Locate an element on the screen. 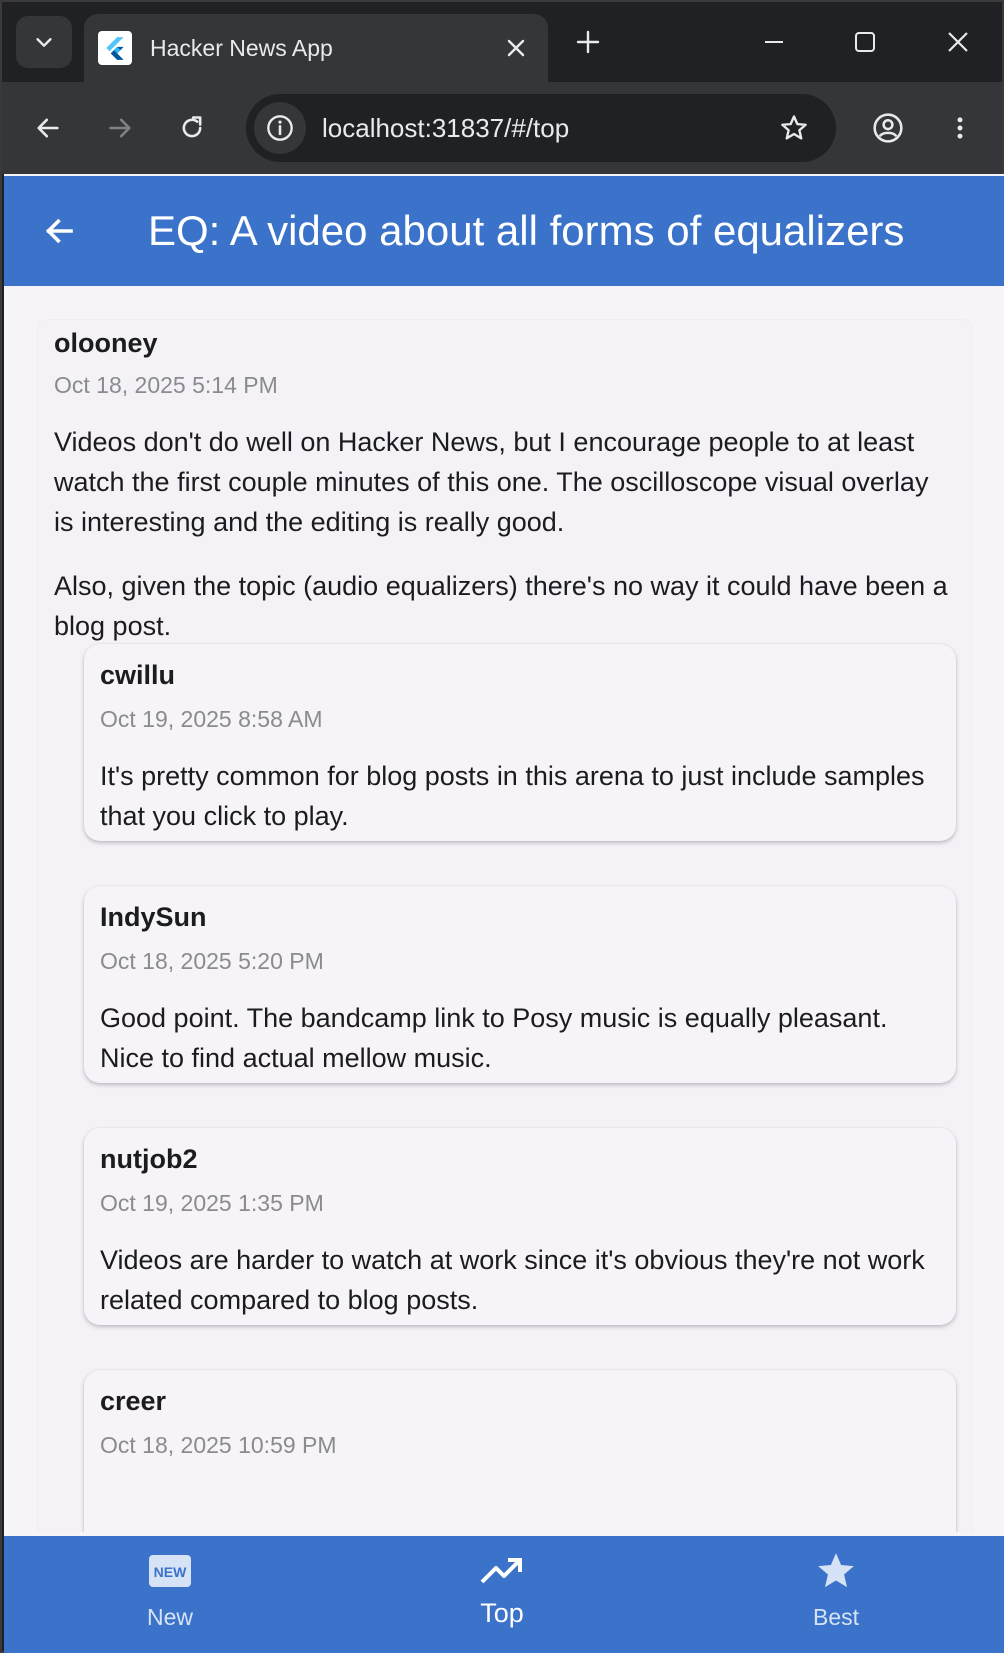 Image resolution: width=1004 pixels, height=1653 pixels. tab-close-button is located at coordinates (516, 48).